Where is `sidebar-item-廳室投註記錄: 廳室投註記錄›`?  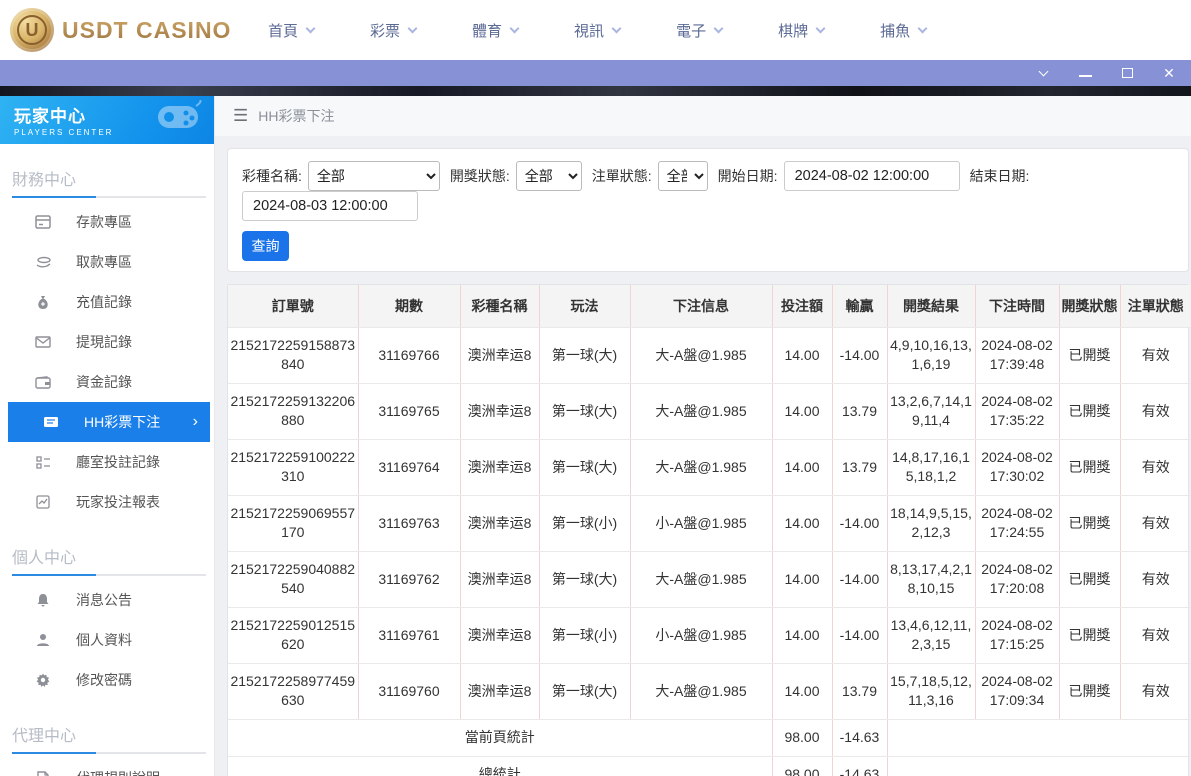 sidebar-item-廳室投註記錄: 廳室投註記錄› is located at coordinates (107, 462).